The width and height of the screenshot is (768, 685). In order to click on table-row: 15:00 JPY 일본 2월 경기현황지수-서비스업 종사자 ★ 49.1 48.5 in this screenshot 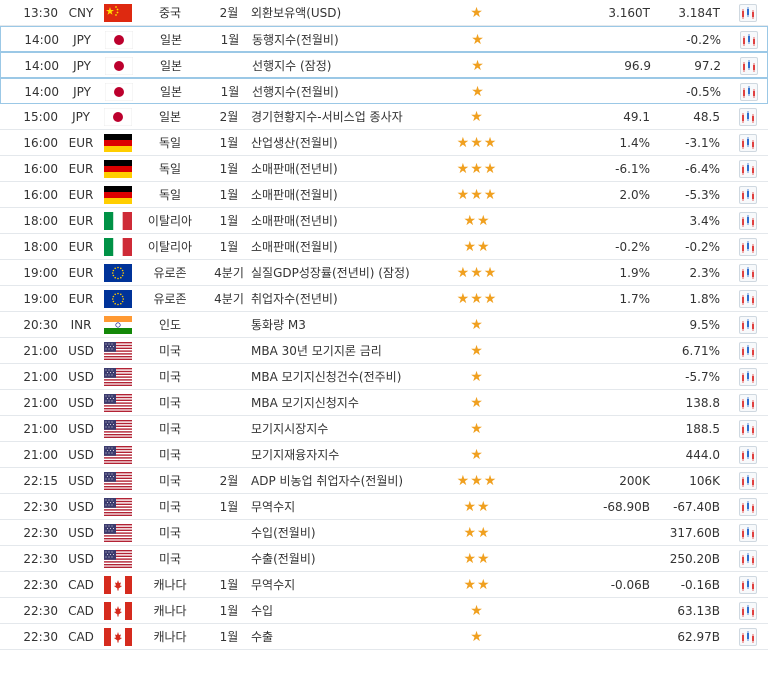, I will do `click(384, 117)`.